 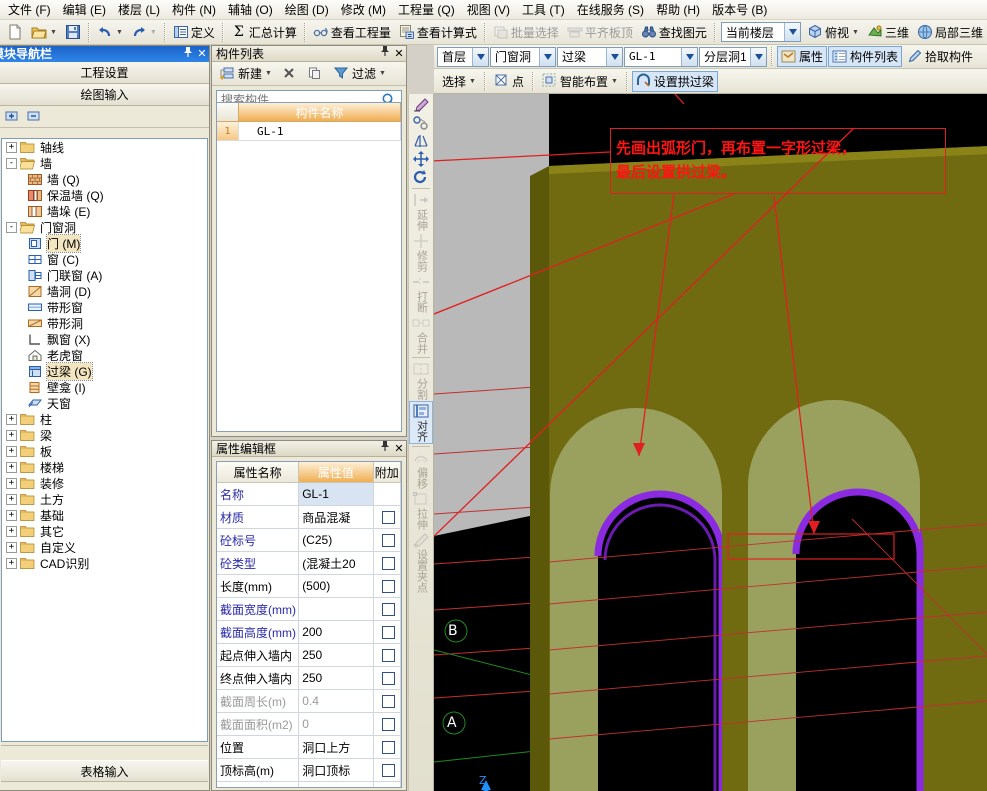 I want to click on menu-item-version: 版本号 (B), so click(x=739, y=10).